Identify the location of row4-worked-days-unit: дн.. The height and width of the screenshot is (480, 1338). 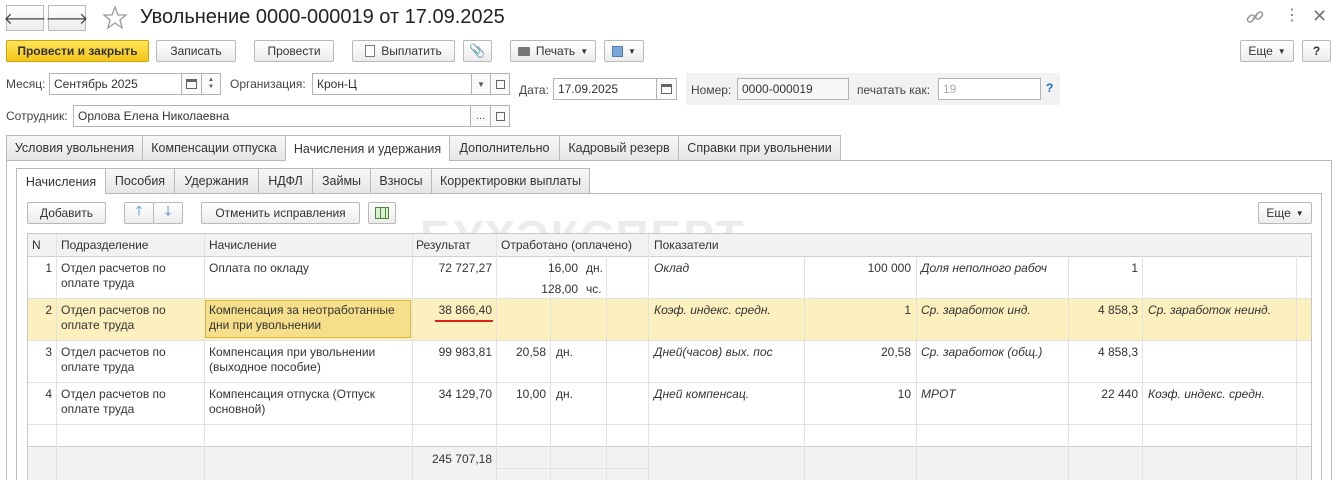
(564, 394).